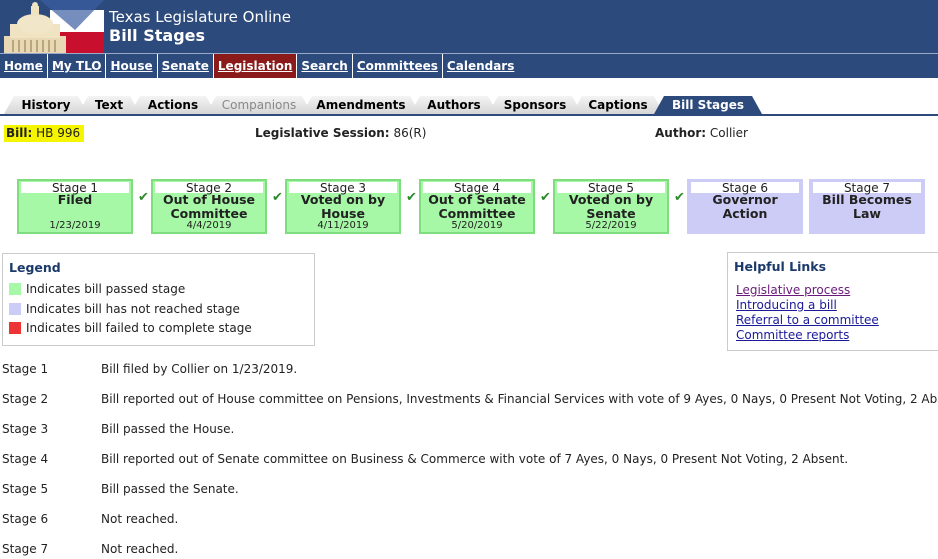 The height and width of the screenshot is (559, 938). I want to click on stage-date: 4/4/2019, so click(209, 225).